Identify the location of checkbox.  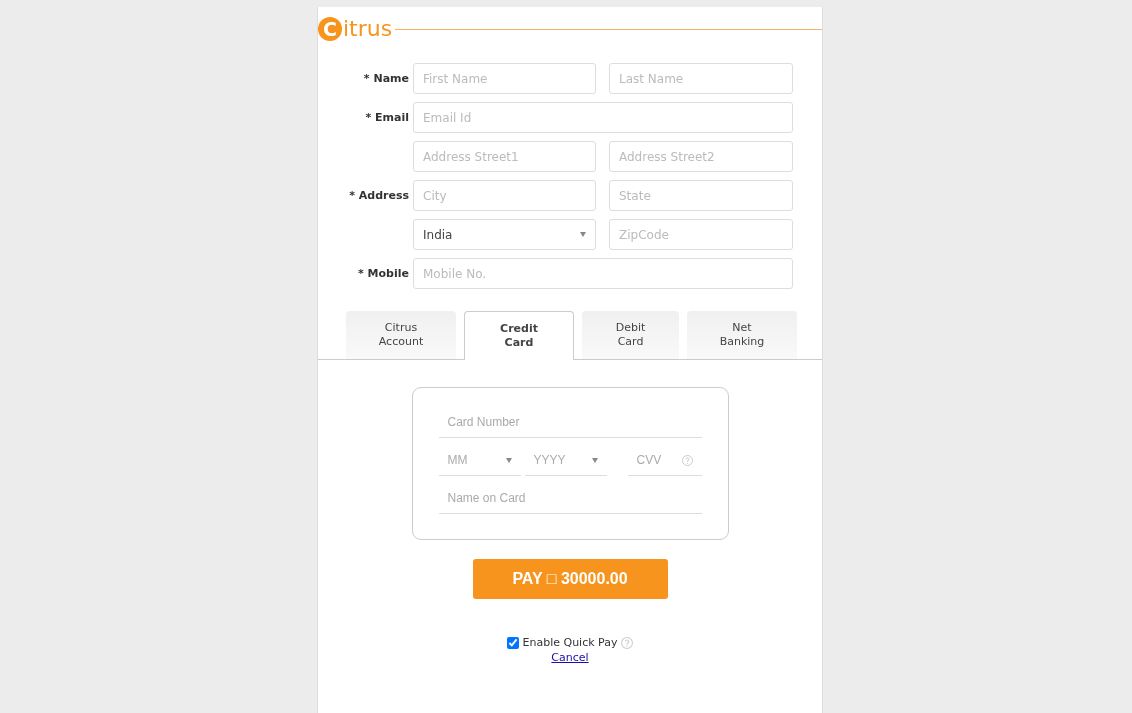
(512, 642).